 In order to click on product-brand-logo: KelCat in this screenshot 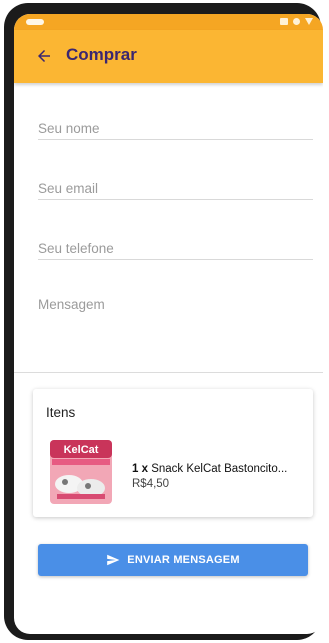, I will do `click(81, 450)`.